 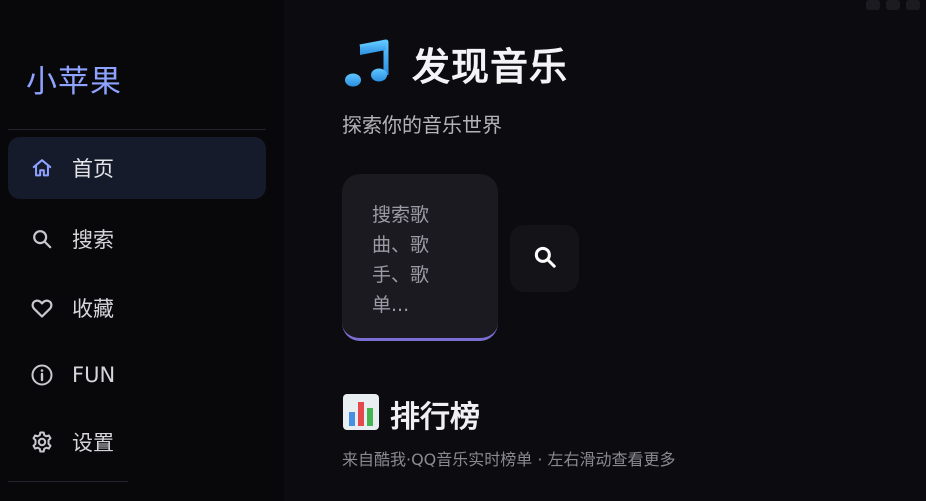 What do you see at coordinates (137, 168) in the screenshot?
I see `sidebar-item-home: 首页` at bounding box center [137, 168].